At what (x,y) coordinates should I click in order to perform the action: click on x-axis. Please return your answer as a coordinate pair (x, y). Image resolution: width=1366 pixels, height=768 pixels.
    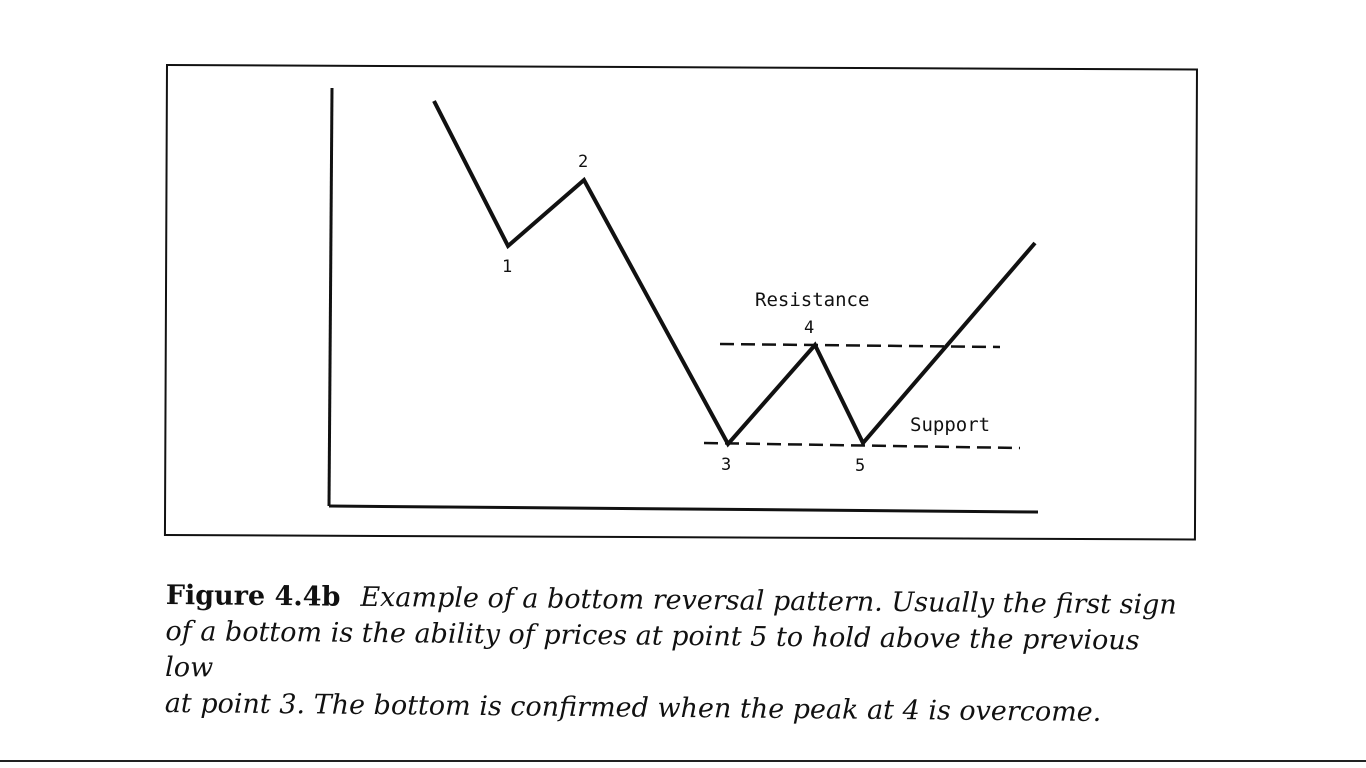
    Looking at the image, I should click on (683, 509).